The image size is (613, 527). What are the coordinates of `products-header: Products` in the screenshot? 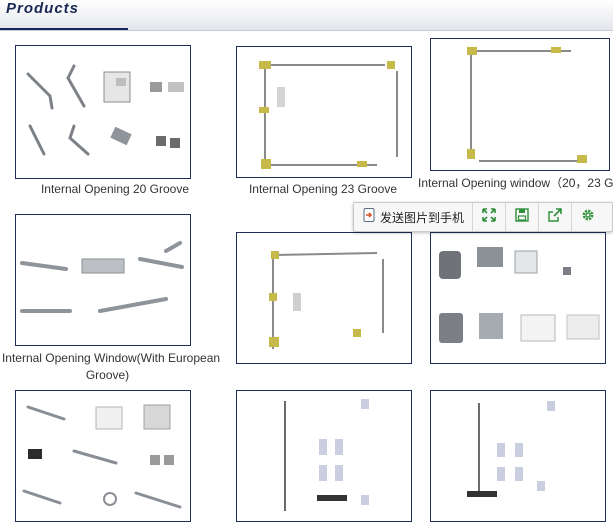 It's located at (306, 15).